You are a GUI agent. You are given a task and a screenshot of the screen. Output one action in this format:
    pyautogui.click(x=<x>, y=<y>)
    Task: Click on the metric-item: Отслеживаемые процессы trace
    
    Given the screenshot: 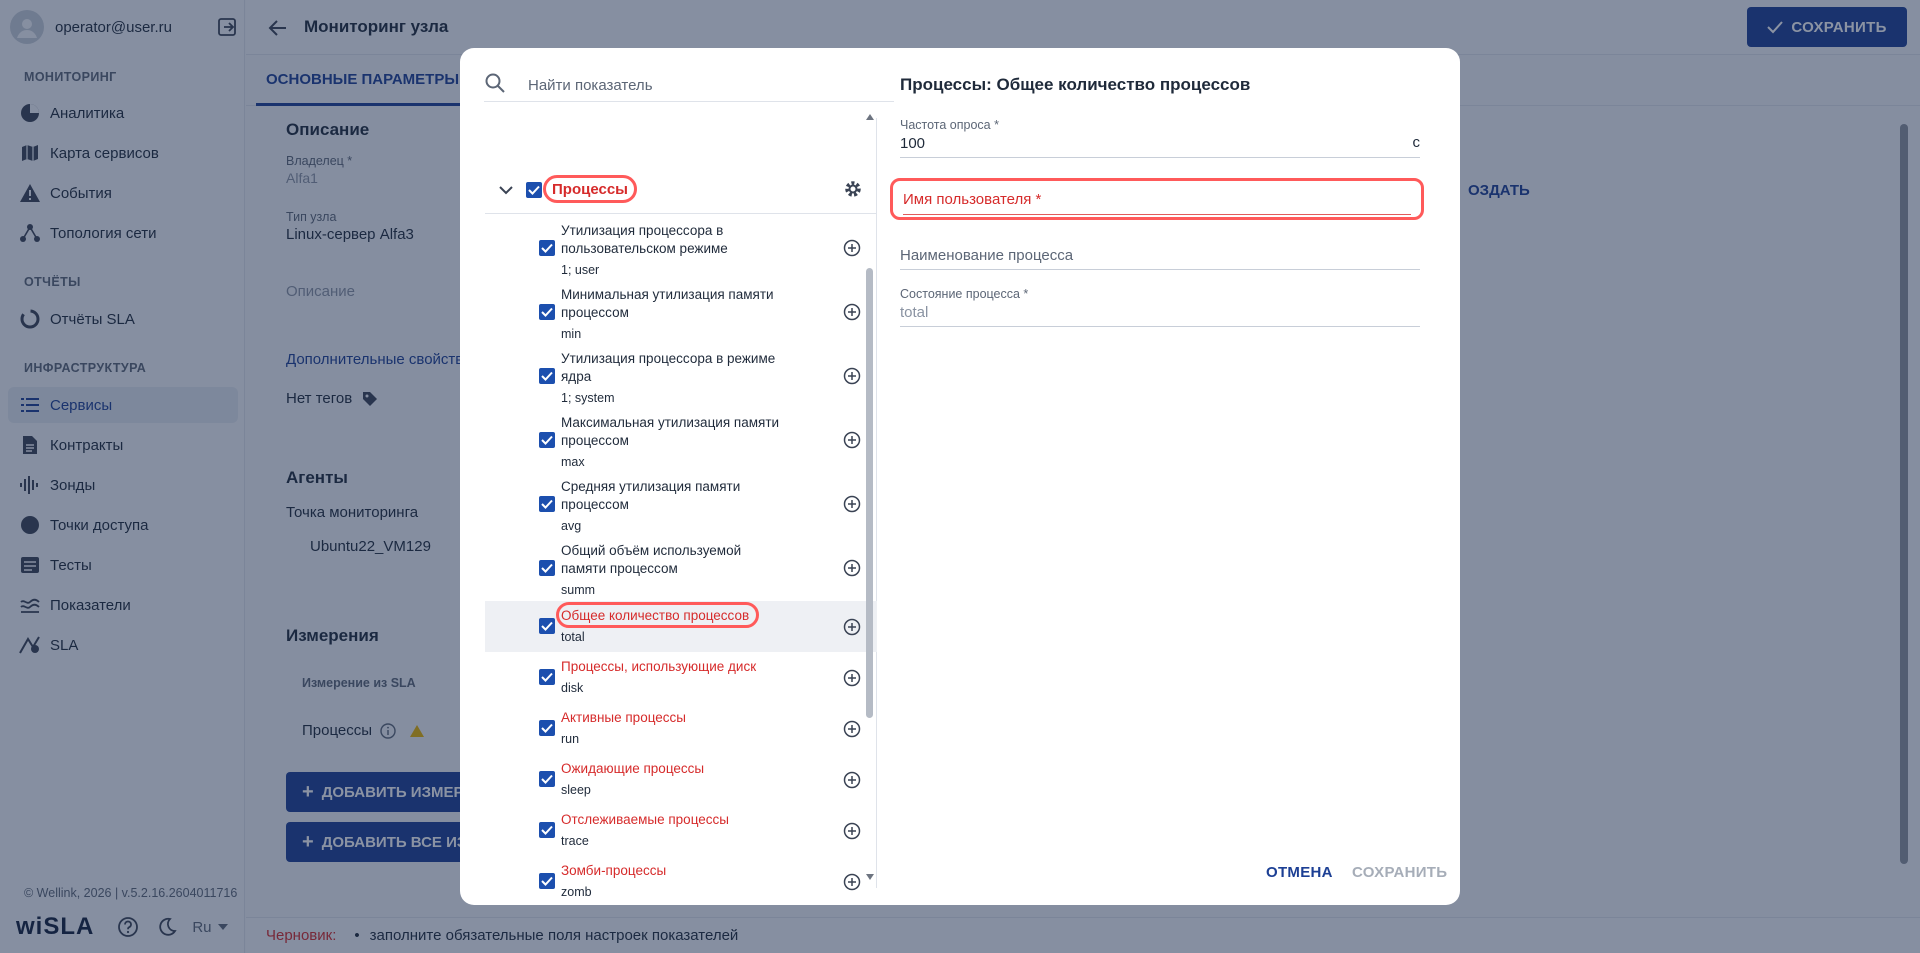 What is the action you would take?
    pyautogui.click(x=681, y=830)
    